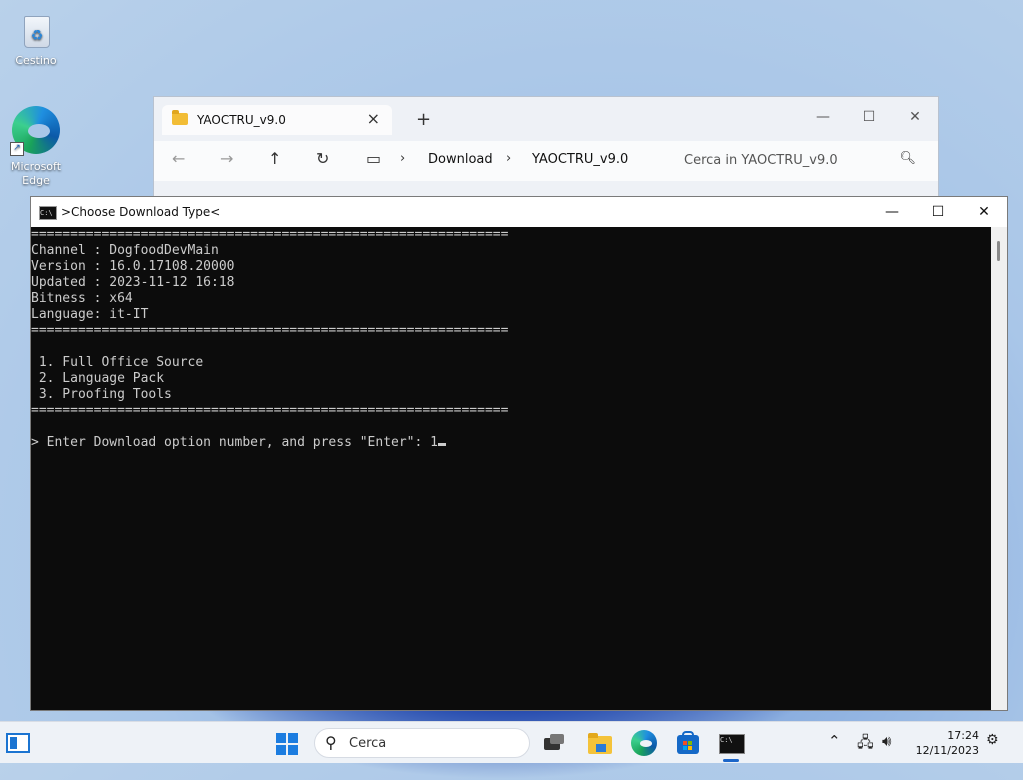  What do you see at coordinates (36, 130) in the screenshot?
I see `edge-icon: ↗` at bounding box center [36, 130].